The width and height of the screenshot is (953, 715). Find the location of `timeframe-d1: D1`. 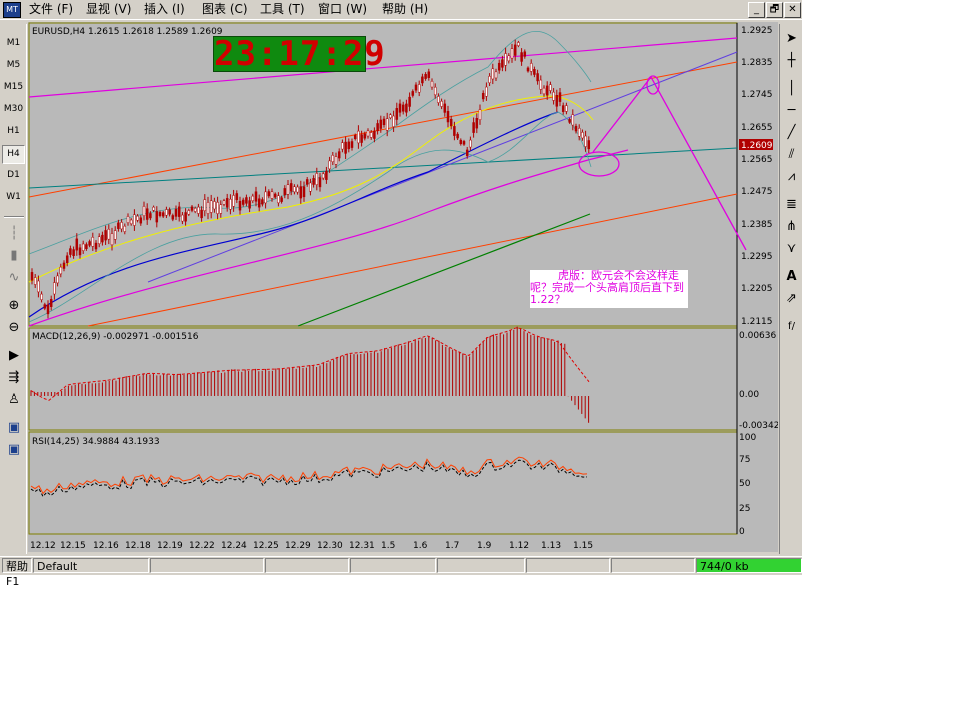

timeframe-d1: D1 is located at coordinates (13, 175).